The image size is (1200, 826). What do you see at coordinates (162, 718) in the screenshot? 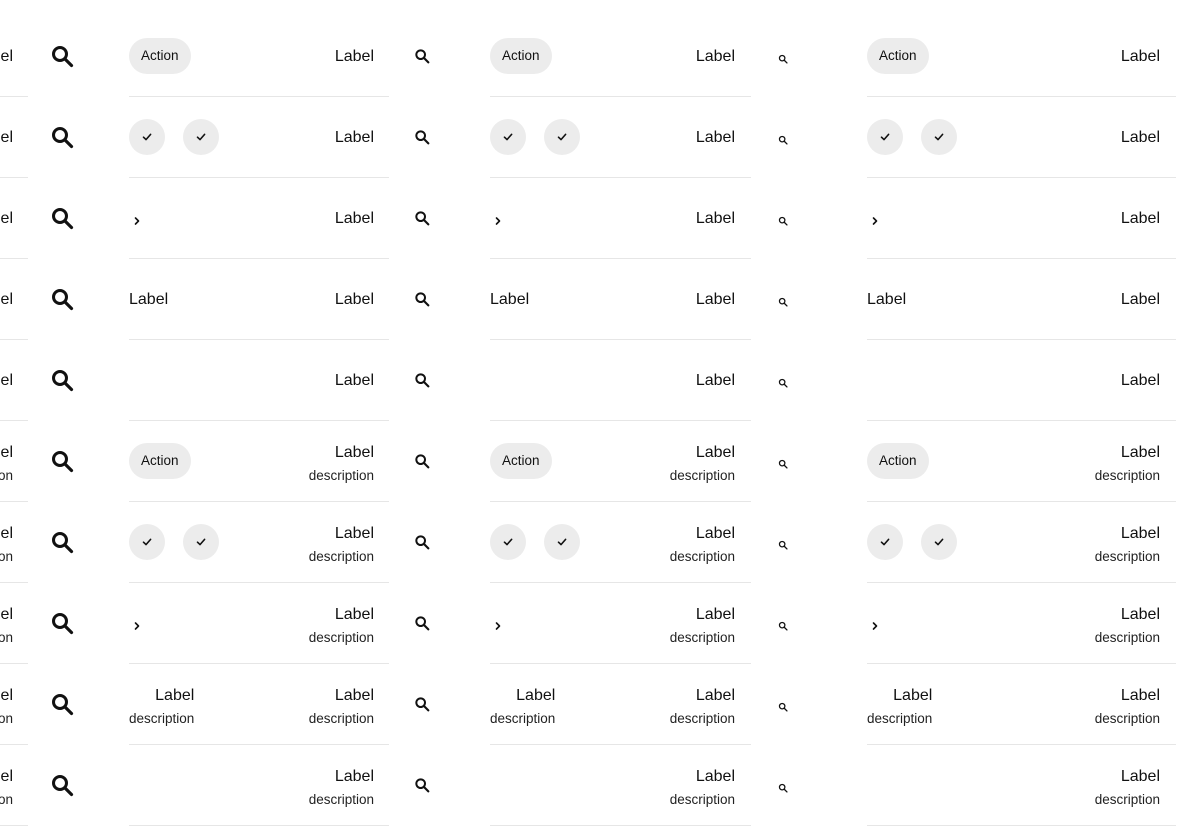
I see `leading-description: description` at bounding box center [162, 718].